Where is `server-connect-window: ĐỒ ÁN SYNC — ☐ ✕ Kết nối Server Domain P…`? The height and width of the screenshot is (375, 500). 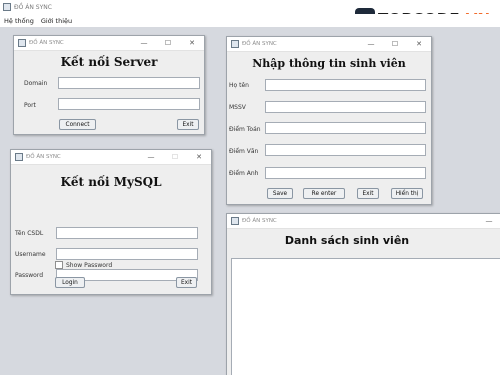
server-connect-window: ĐỒ ÁN SYNC — ☐ ✕ Kết nối Server Domain P… is located at coordinates (109, 85).